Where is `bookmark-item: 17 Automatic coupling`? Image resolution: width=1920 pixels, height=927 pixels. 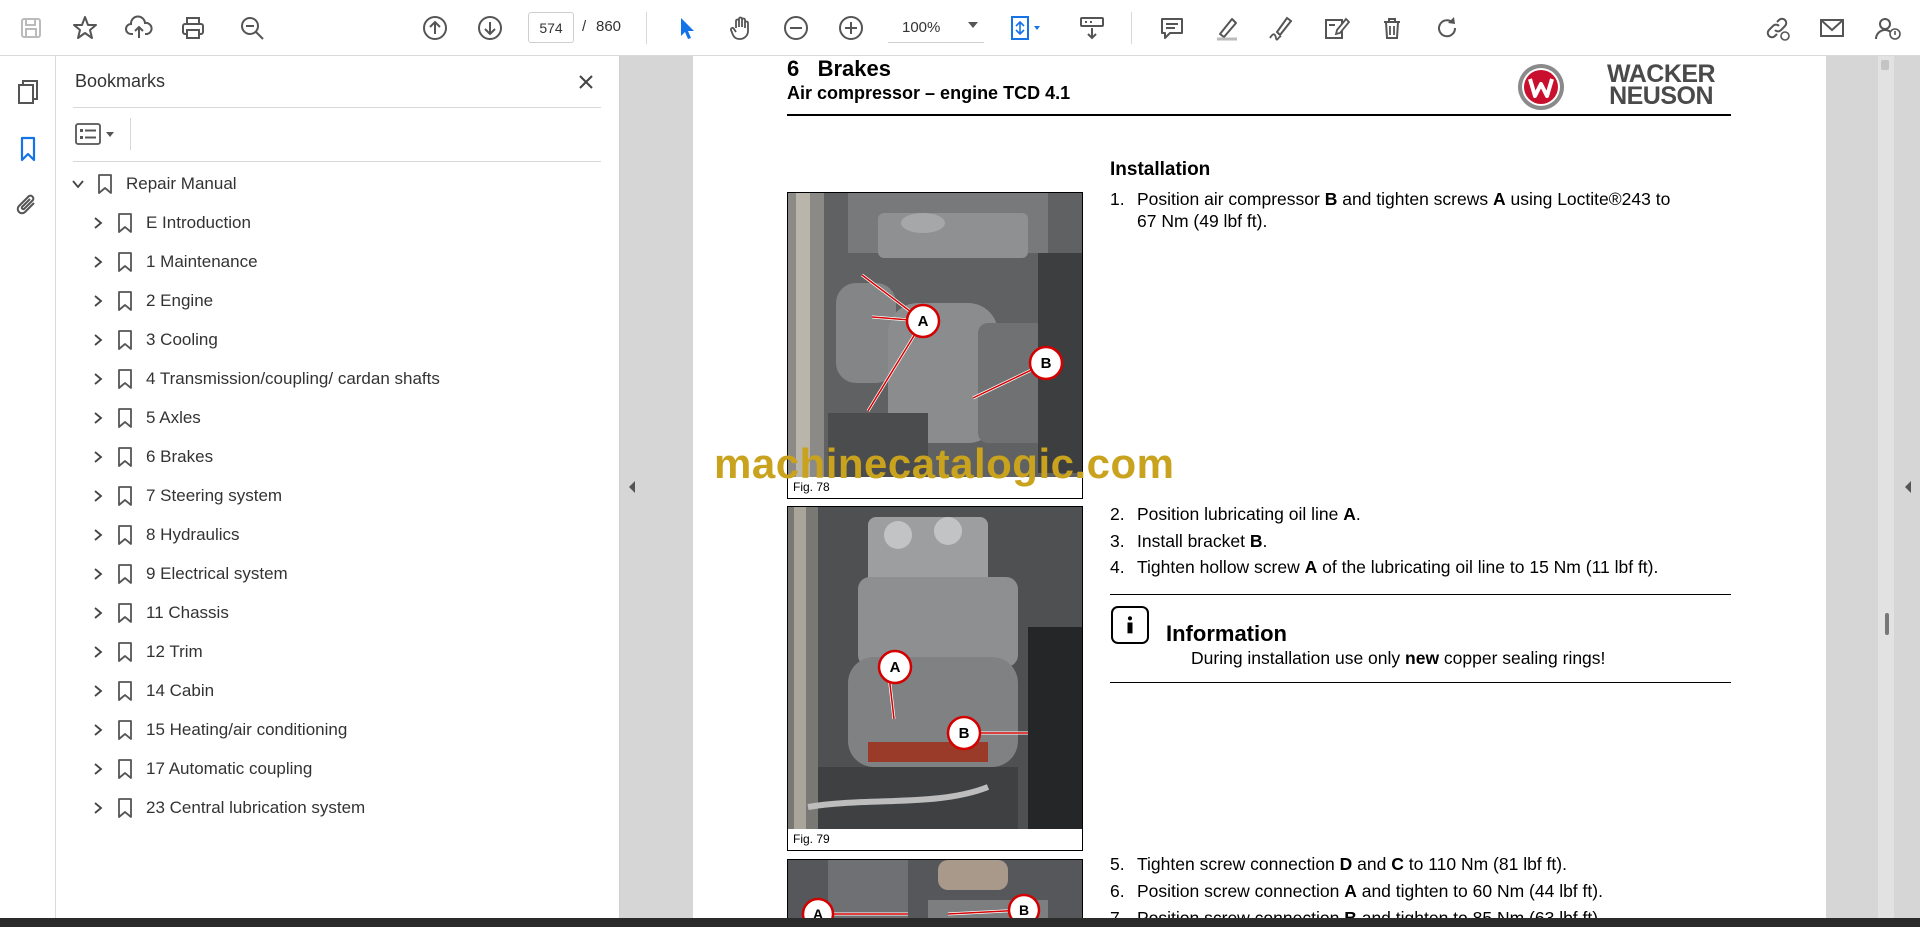 bookmark-item: 17 Automatic coupling is located at coordinates (200, 769).